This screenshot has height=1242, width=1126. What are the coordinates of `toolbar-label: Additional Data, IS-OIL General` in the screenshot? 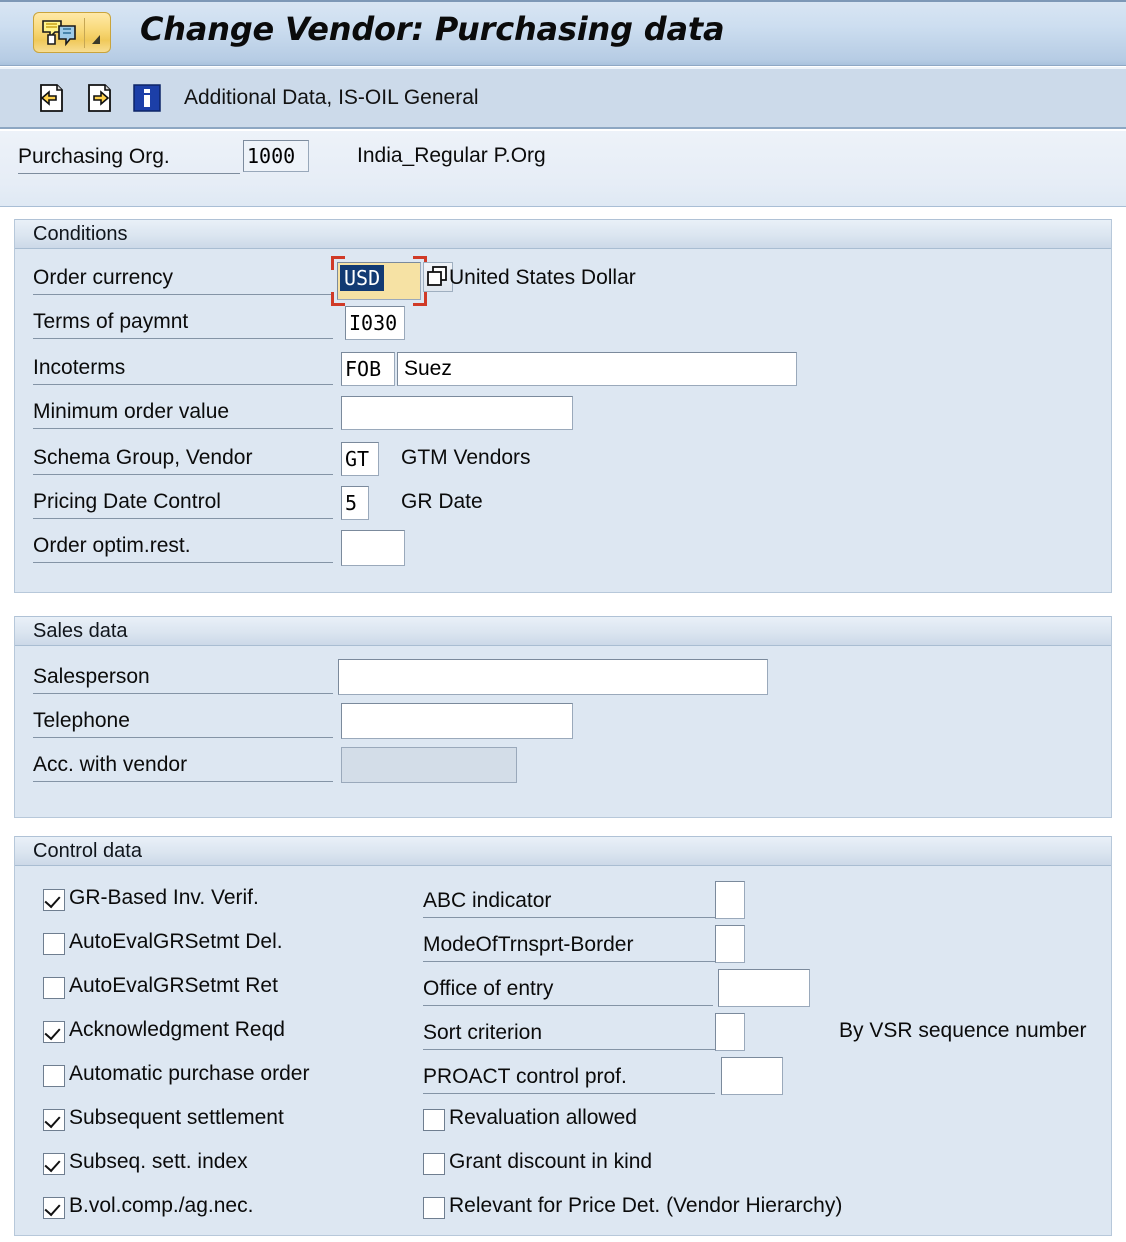 It's located at (331, 97).